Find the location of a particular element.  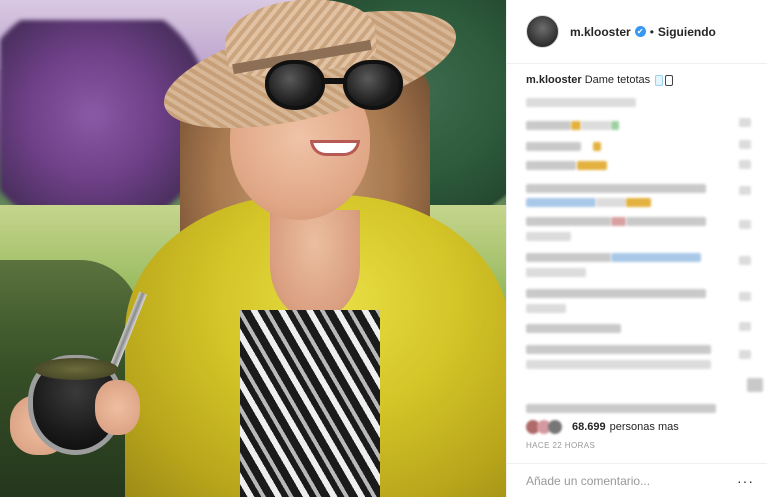

header-username: m.klooster is located at coordinates (600, 32).